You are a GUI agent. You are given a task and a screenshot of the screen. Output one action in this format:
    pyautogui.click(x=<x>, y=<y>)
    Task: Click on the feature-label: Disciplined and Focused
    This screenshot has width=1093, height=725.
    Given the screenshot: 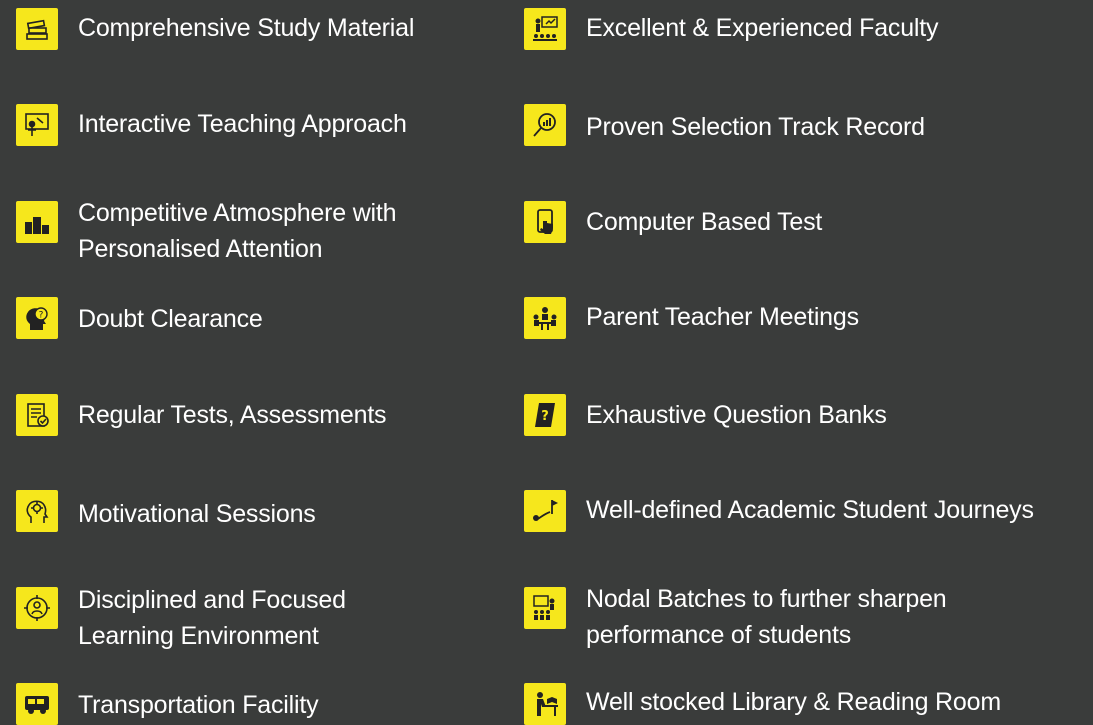 What is the action you would take?
    pyautogui.click(x=212, y=600)
    